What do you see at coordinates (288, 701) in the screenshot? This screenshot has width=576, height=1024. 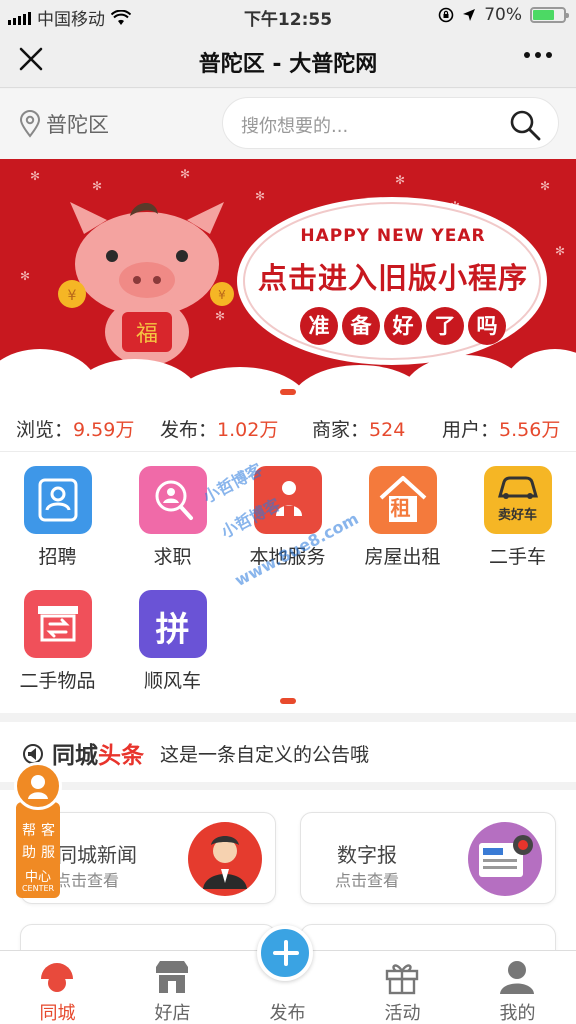 I see `grid-page-indicator` at bounding box center [288, 701].